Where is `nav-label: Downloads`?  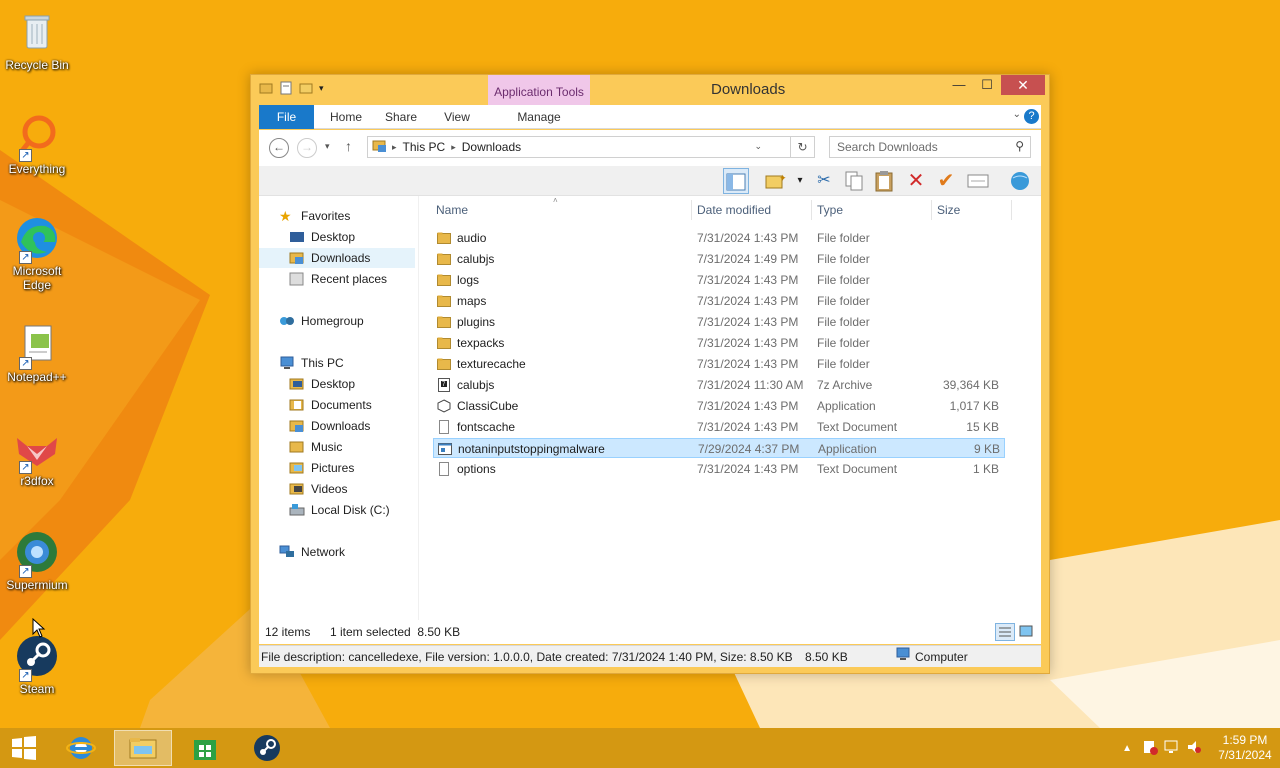
nav-label: Downloads is located at coordinates (341, 258).